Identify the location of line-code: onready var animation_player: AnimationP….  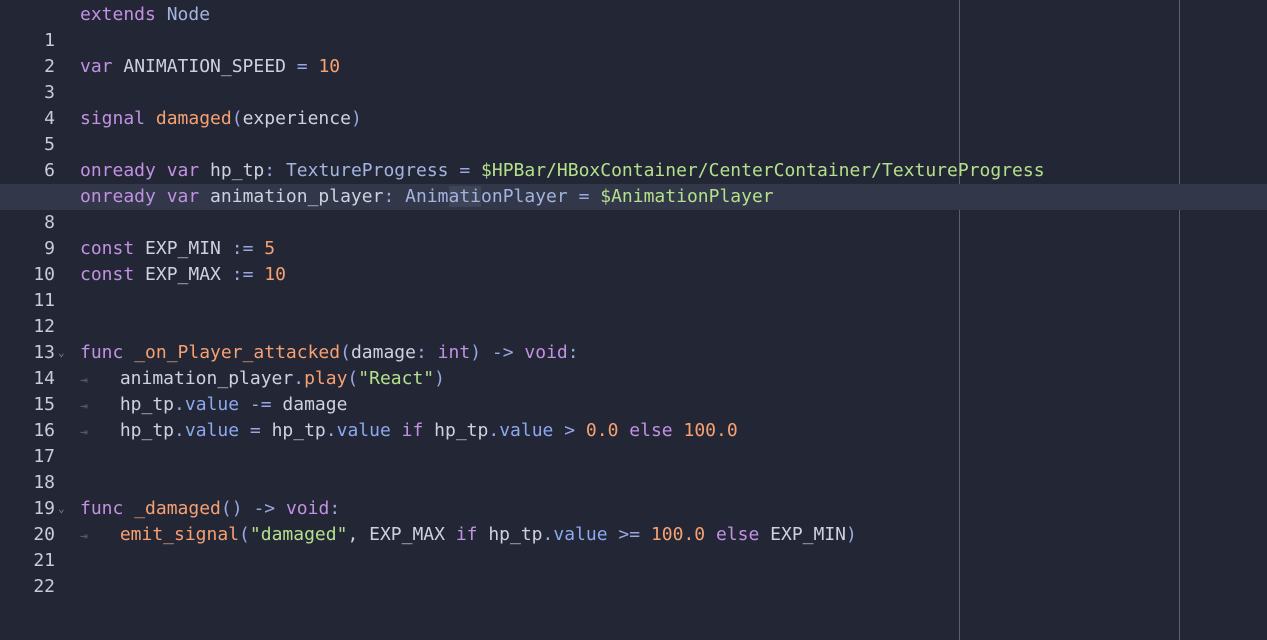
(427, 197).